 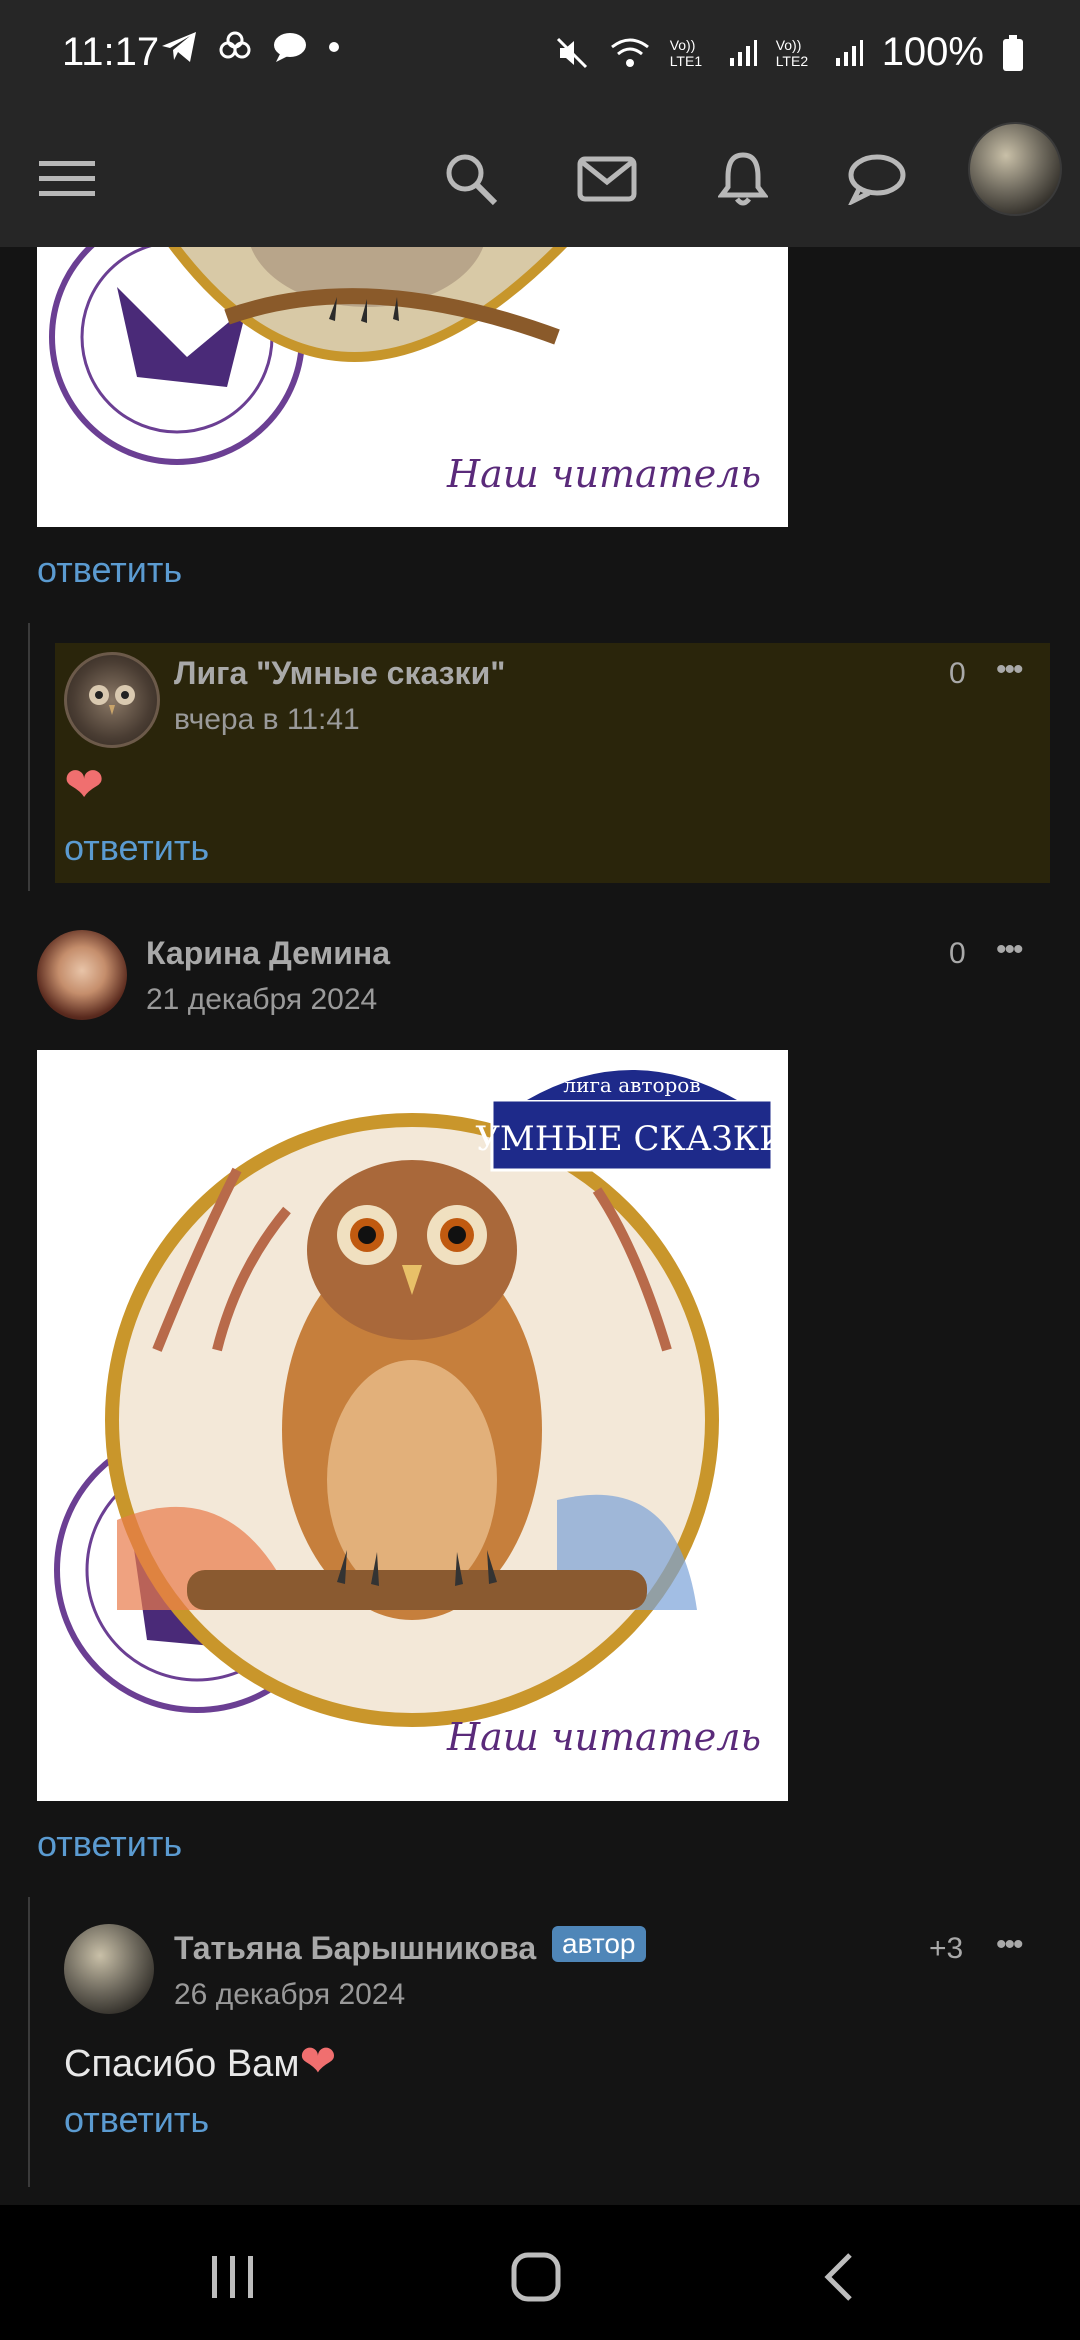 I want to click on owl-face-icon, so click(x=112, y=700).